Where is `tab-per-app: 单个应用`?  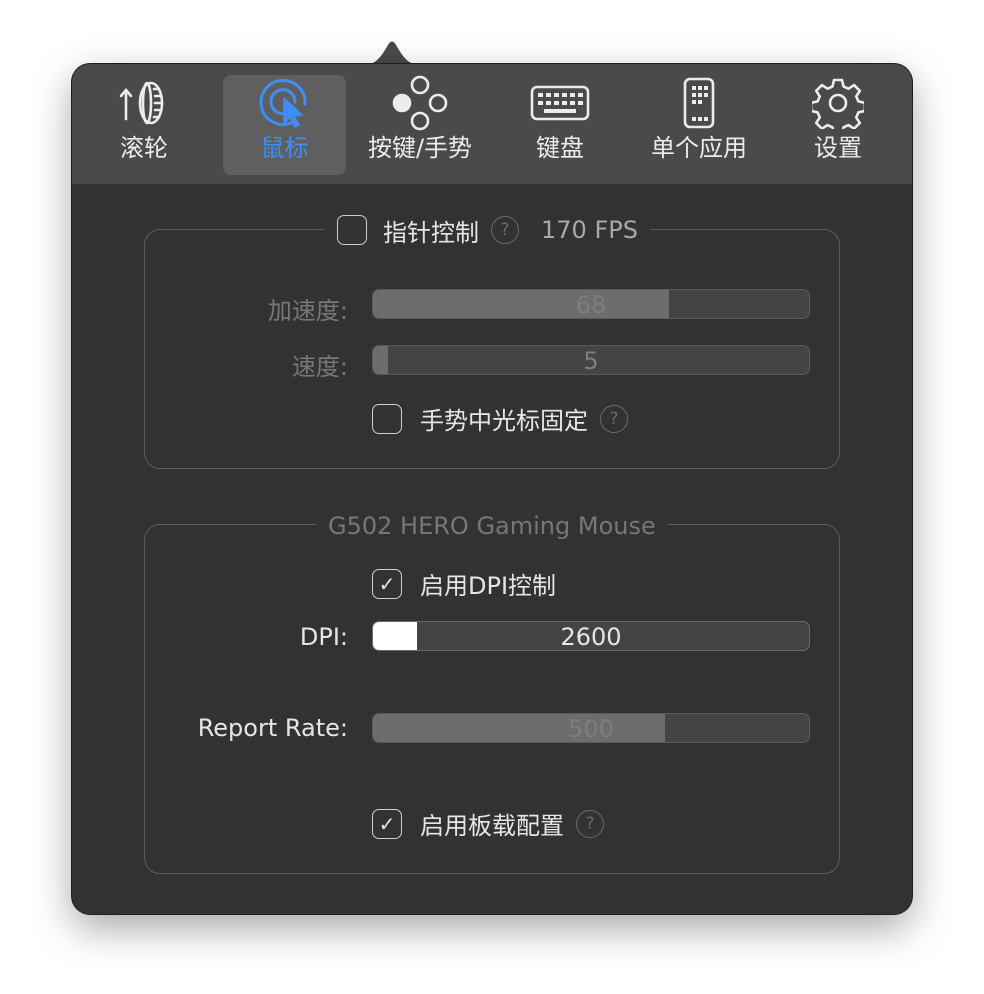 tab-per-app: 单个应用 is located at coordinates (699, 125).